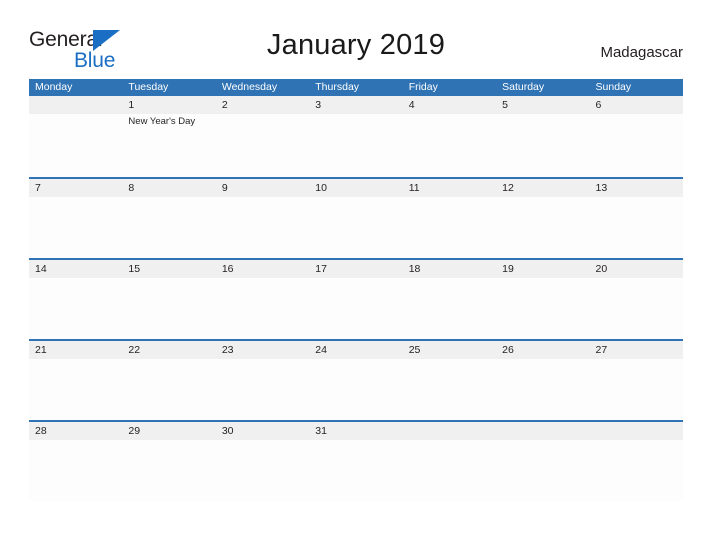  What do you see at coordinates (41, 431) in the screenshot?
I see `day-number: 28` at bounding box center [41, 431].